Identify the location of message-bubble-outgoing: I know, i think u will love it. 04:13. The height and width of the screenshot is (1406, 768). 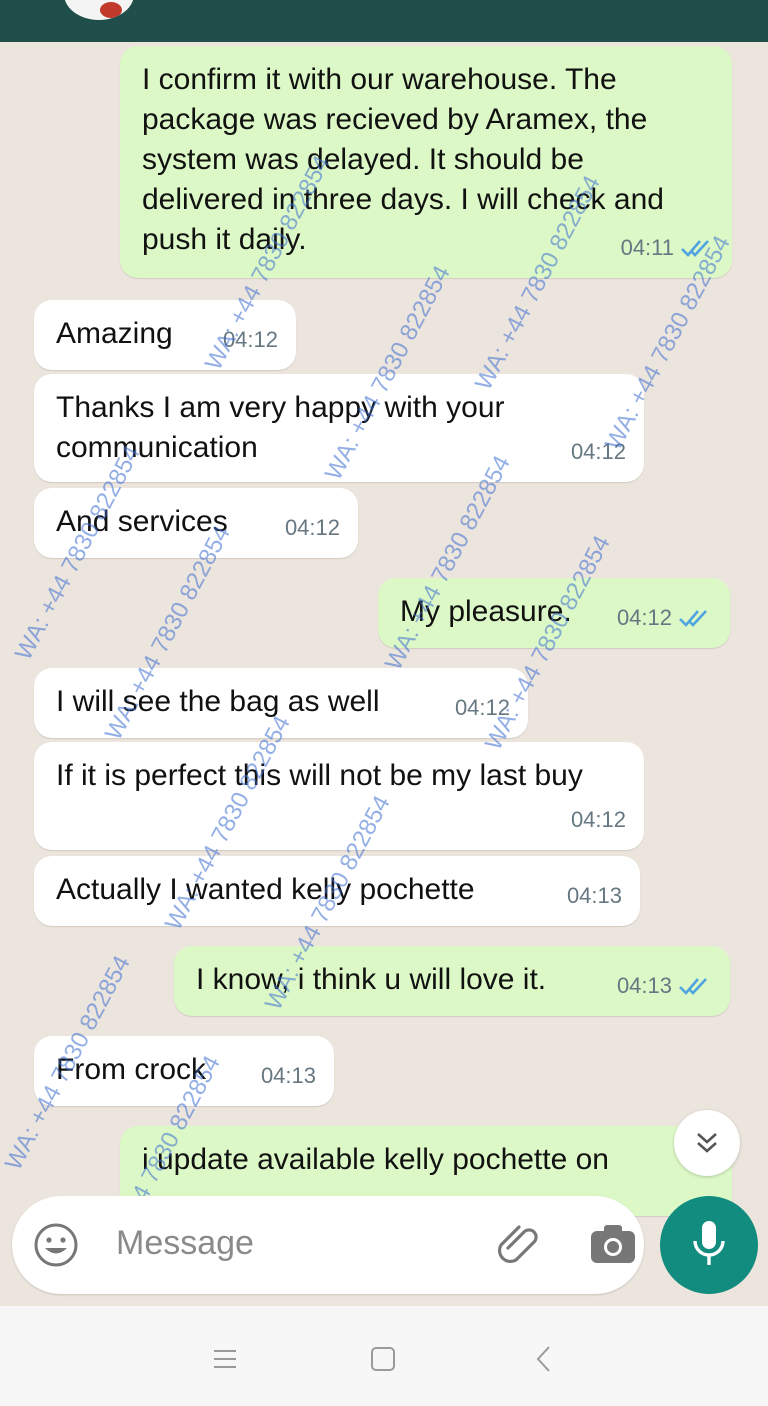
(452, 981).